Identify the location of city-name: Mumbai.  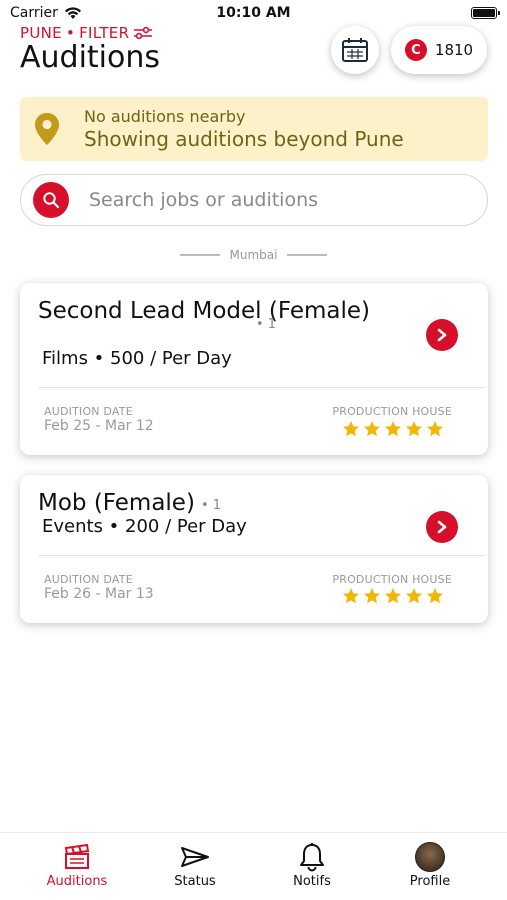
(253, 255).